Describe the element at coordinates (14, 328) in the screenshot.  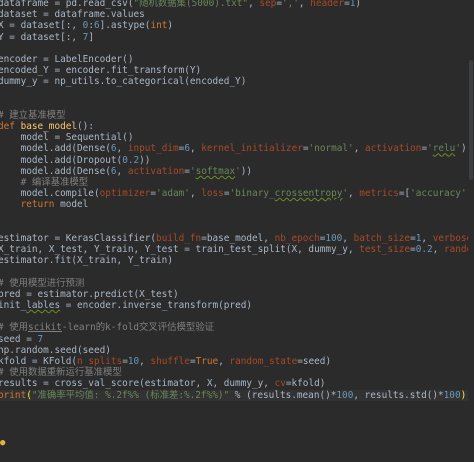
I see `code-token: # 使用` at that location.